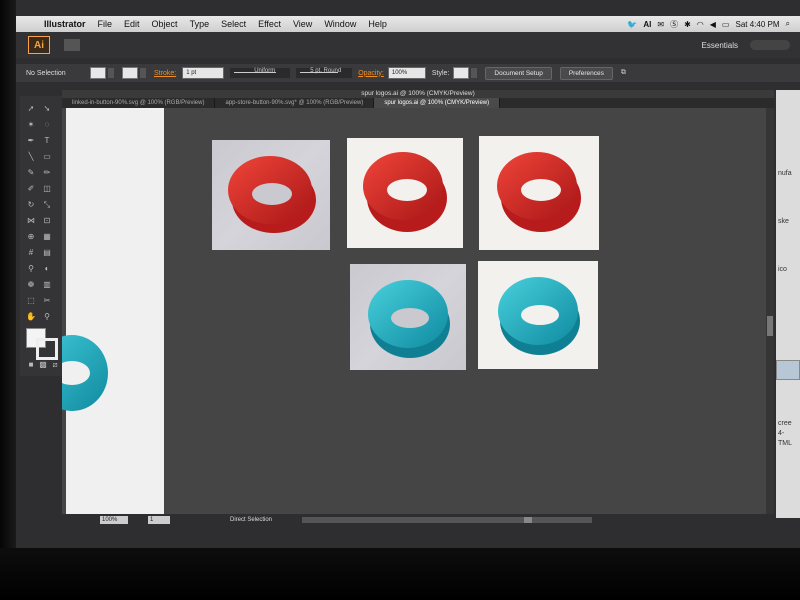  Describe the element at coordinates (31, 285) in the screenshot. I see `symbol-sprayer-tool-icon: ❁` at that location.